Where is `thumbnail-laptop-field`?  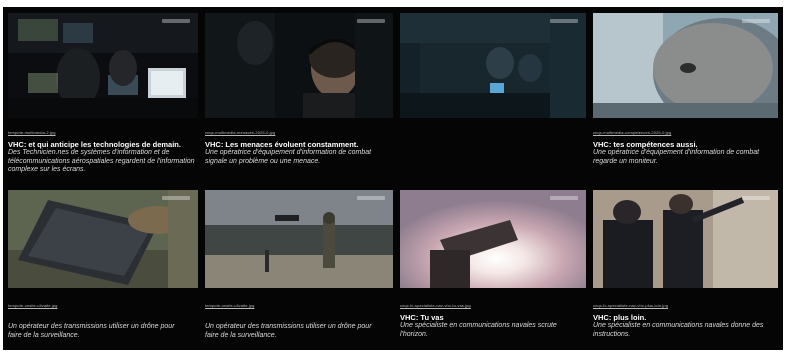 thumbnail-laptop-field is located at coordinates (103, 239).